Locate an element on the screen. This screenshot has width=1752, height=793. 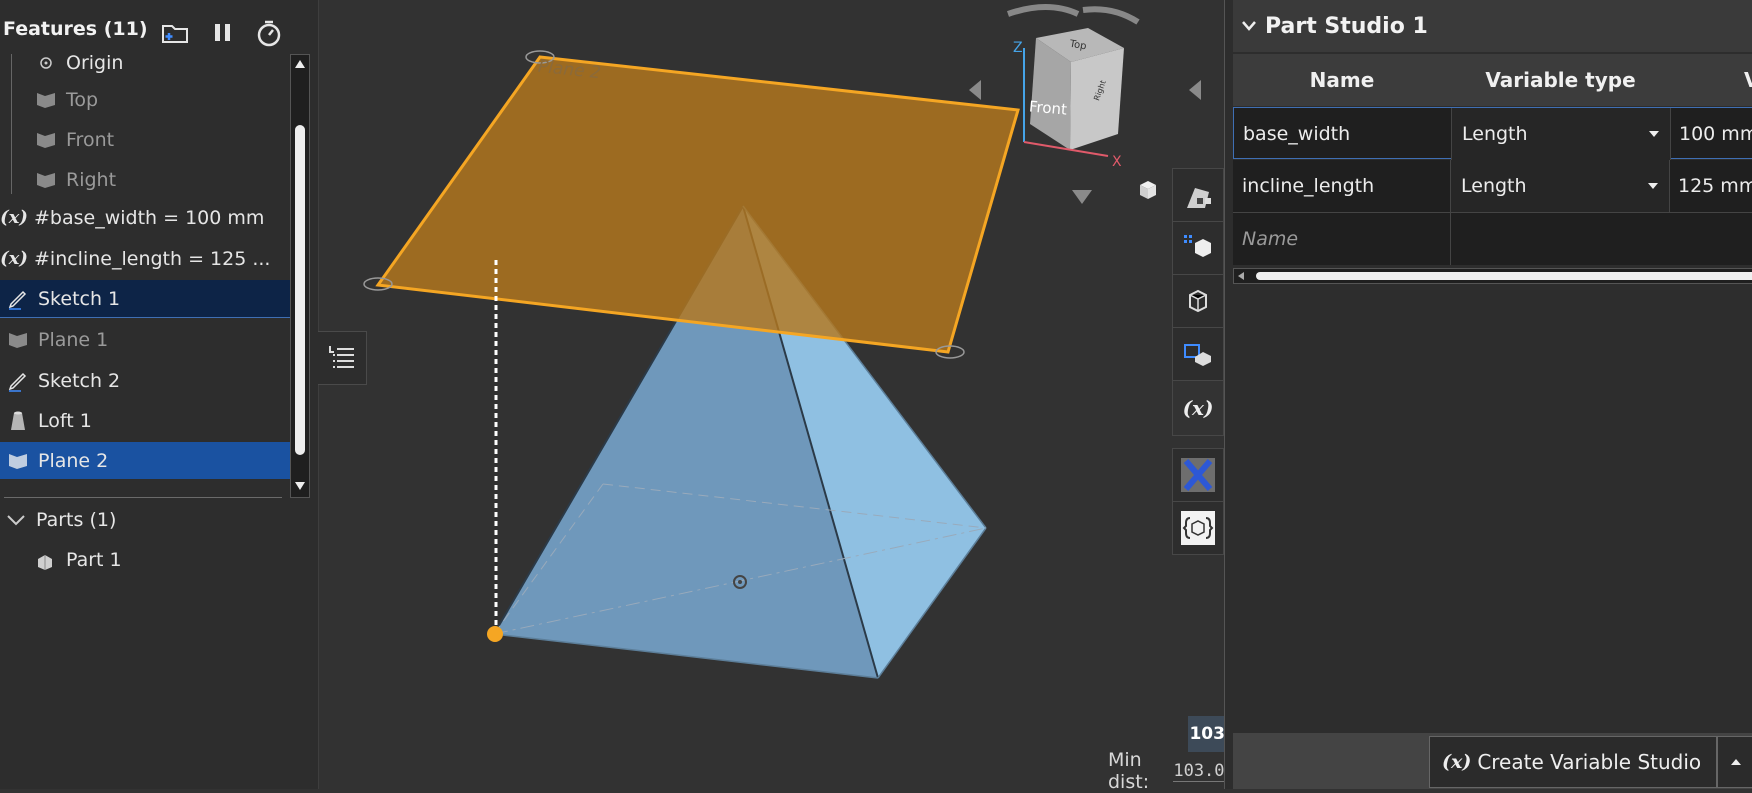
configurations-icon is located at coordinates (1197, 246).